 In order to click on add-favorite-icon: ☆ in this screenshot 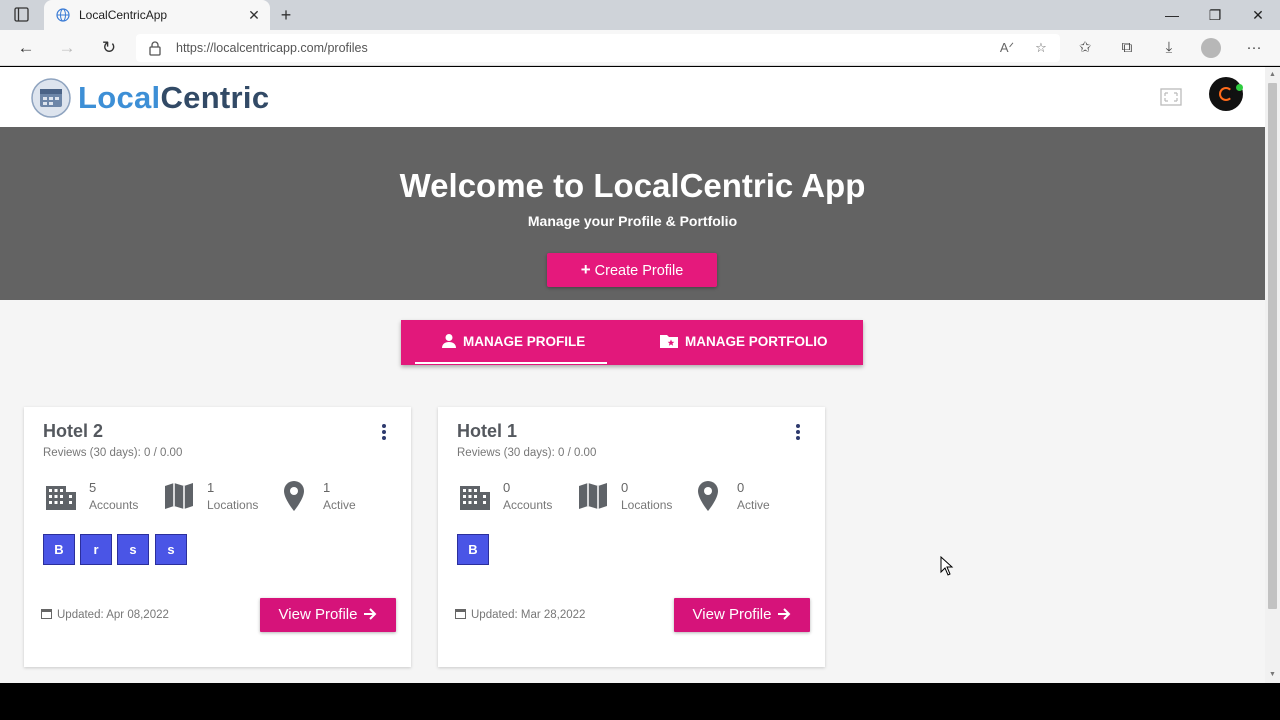, I will do `click(1041, 48)`.